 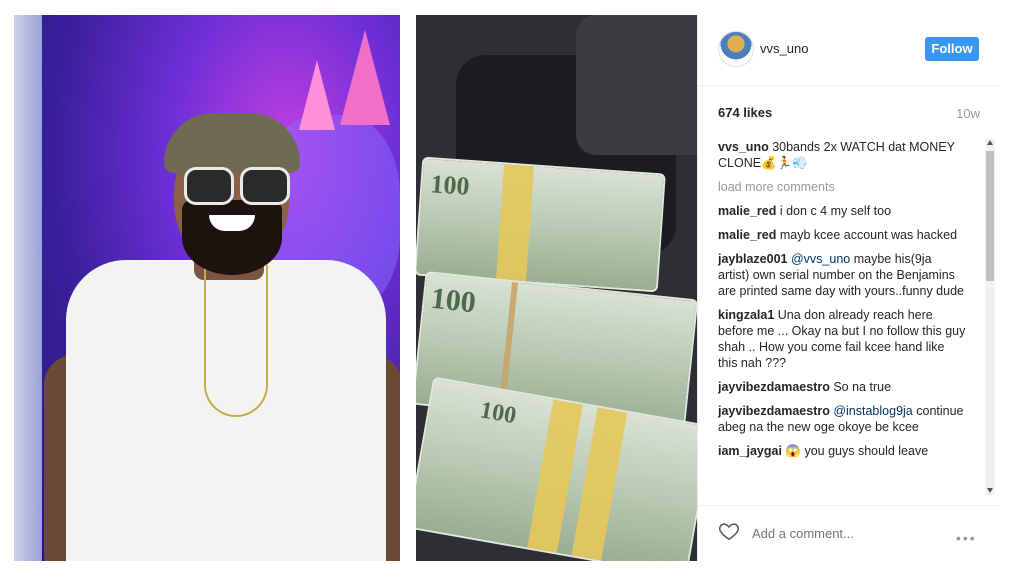 I want to click on follow-button: Follow, so click(x=952, y=49).